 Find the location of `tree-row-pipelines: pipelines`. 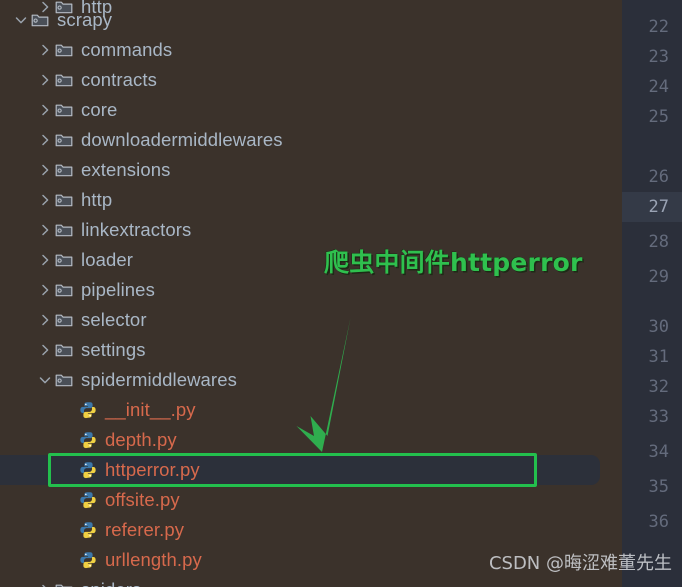

tree-row-pipelines: pipelines is located at coordinates (311, 290).